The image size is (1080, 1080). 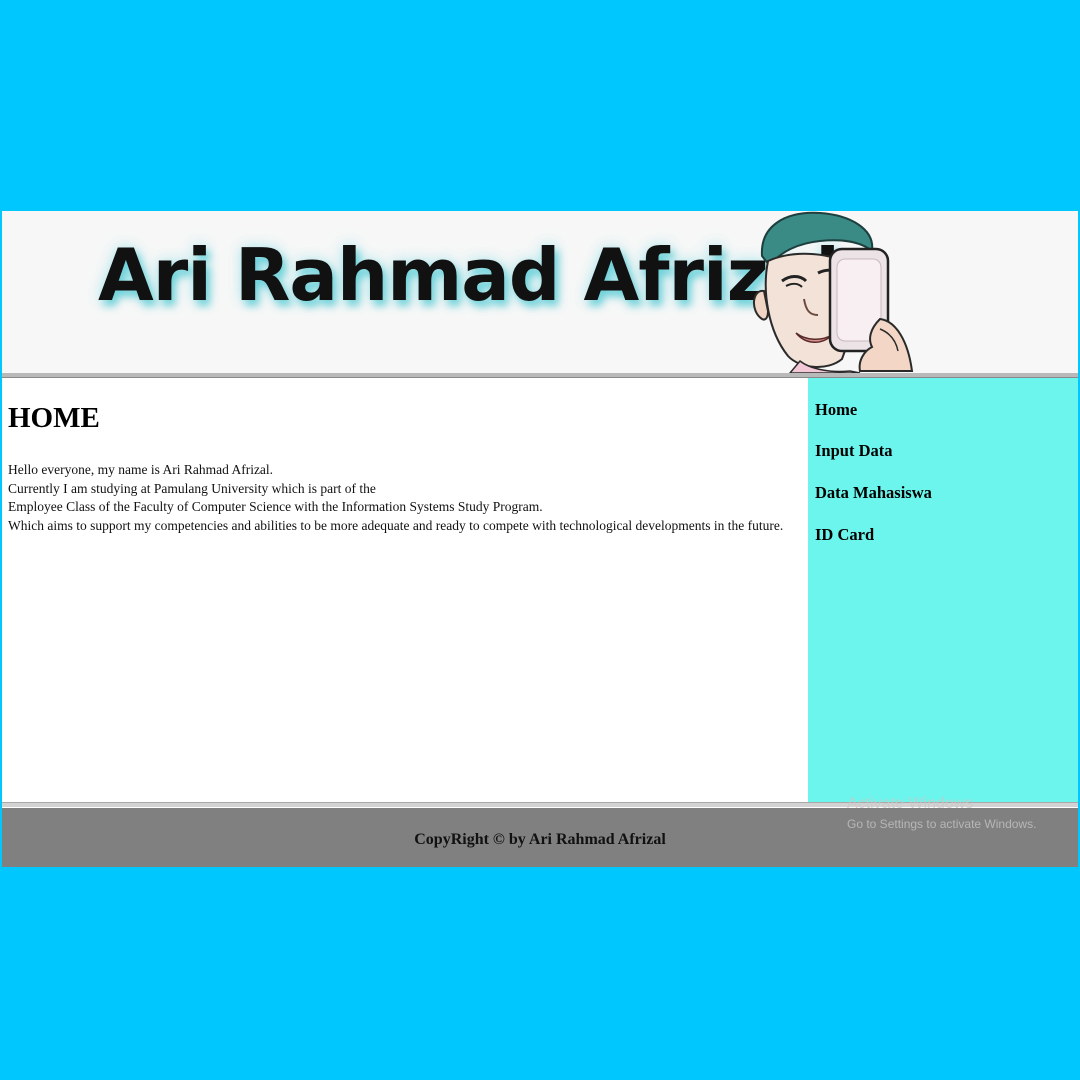 I want to click on sidebar-item-input-data: Input Data, so click(x=853, y=451).